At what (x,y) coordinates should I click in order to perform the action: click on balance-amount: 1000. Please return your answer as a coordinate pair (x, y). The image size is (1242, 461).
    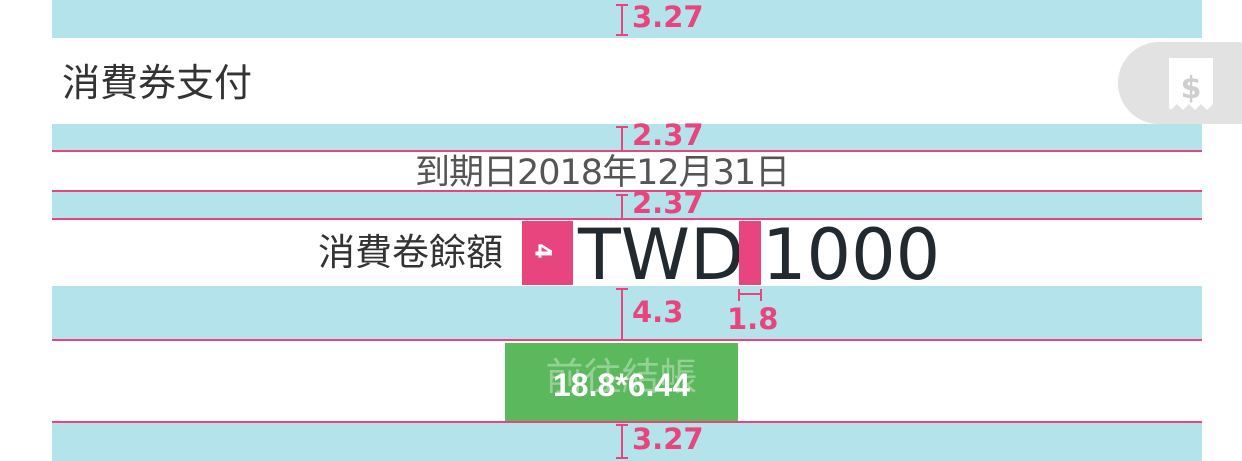
    Looking at the image, I should click on (851, 255).